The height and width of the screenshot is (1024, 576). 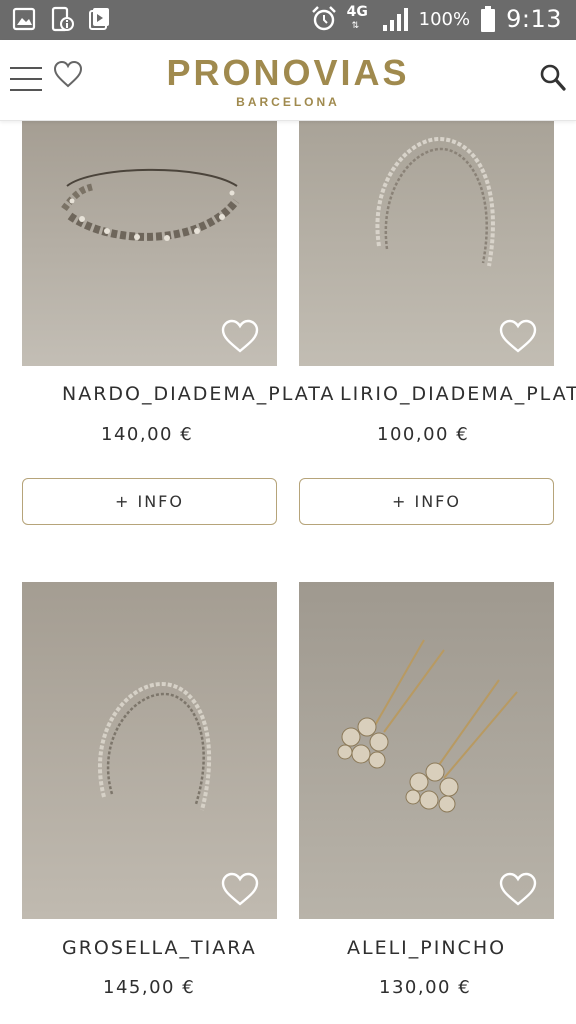 I want to click on download-icon, so click(x=99, y=19).